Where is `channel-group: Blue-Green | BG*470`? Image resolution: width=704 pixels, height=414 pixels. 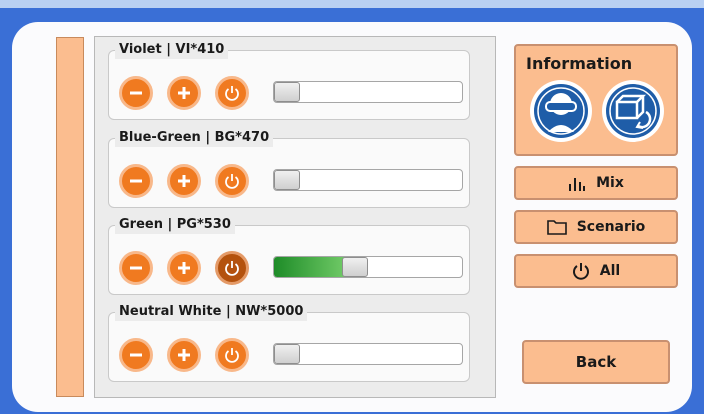 channel-group: Blue-Green | BG*470 is located at coordinates (289, 168).